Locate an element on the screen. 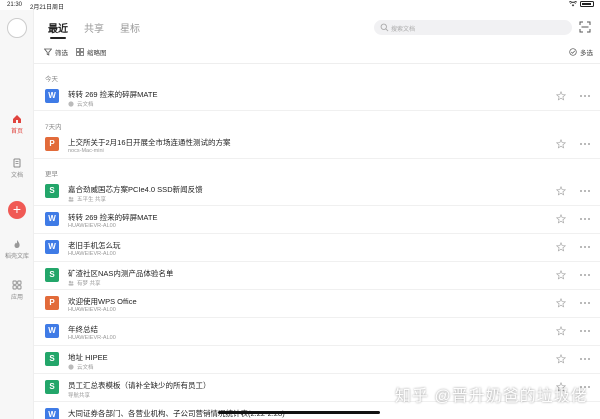 The image size is (600, 419). file-row: S 嘉合劲威国芯方案PCIe4.0 SSD新闻反馈 五平生 共享 is located at coordinates (317, 192).